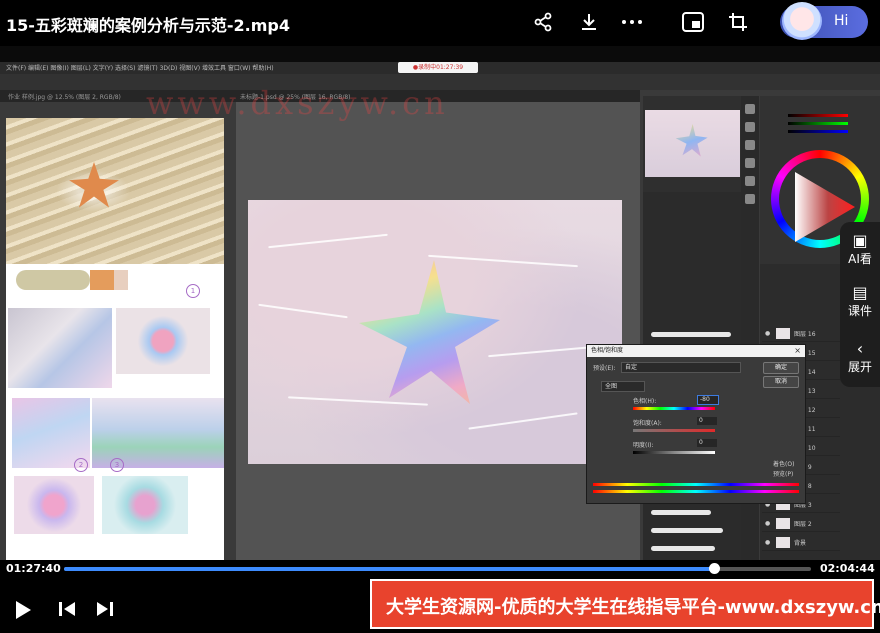 This screenshot has height=633, width=880. Describe the element at coordinates (23, 612) in the screenshot. I see `play-button` at that location.